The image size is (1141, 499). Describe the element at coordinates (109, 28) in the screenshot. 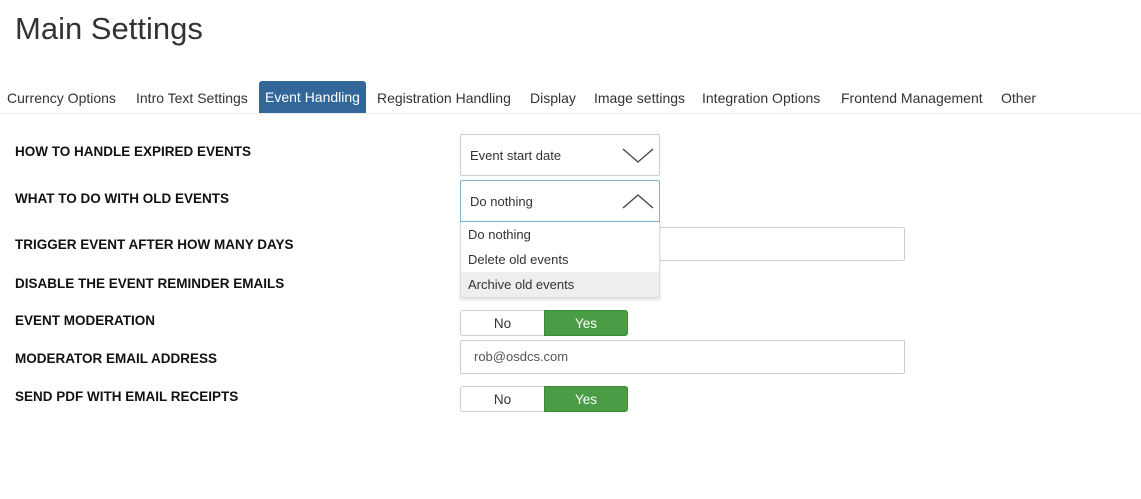

I see `page-title: Main Settings` at that location.